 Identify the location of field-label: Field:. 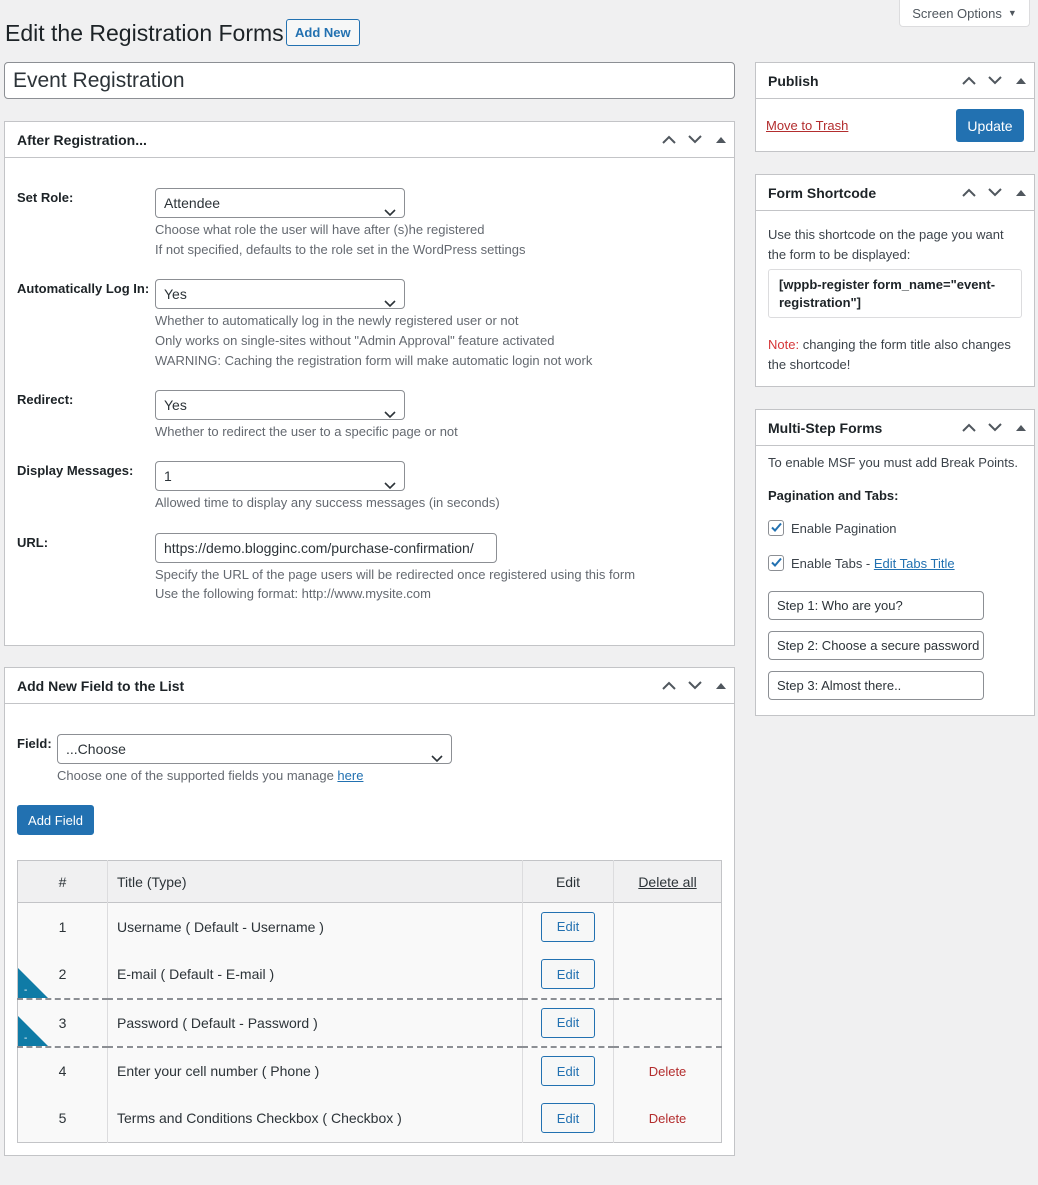
(34, 743).